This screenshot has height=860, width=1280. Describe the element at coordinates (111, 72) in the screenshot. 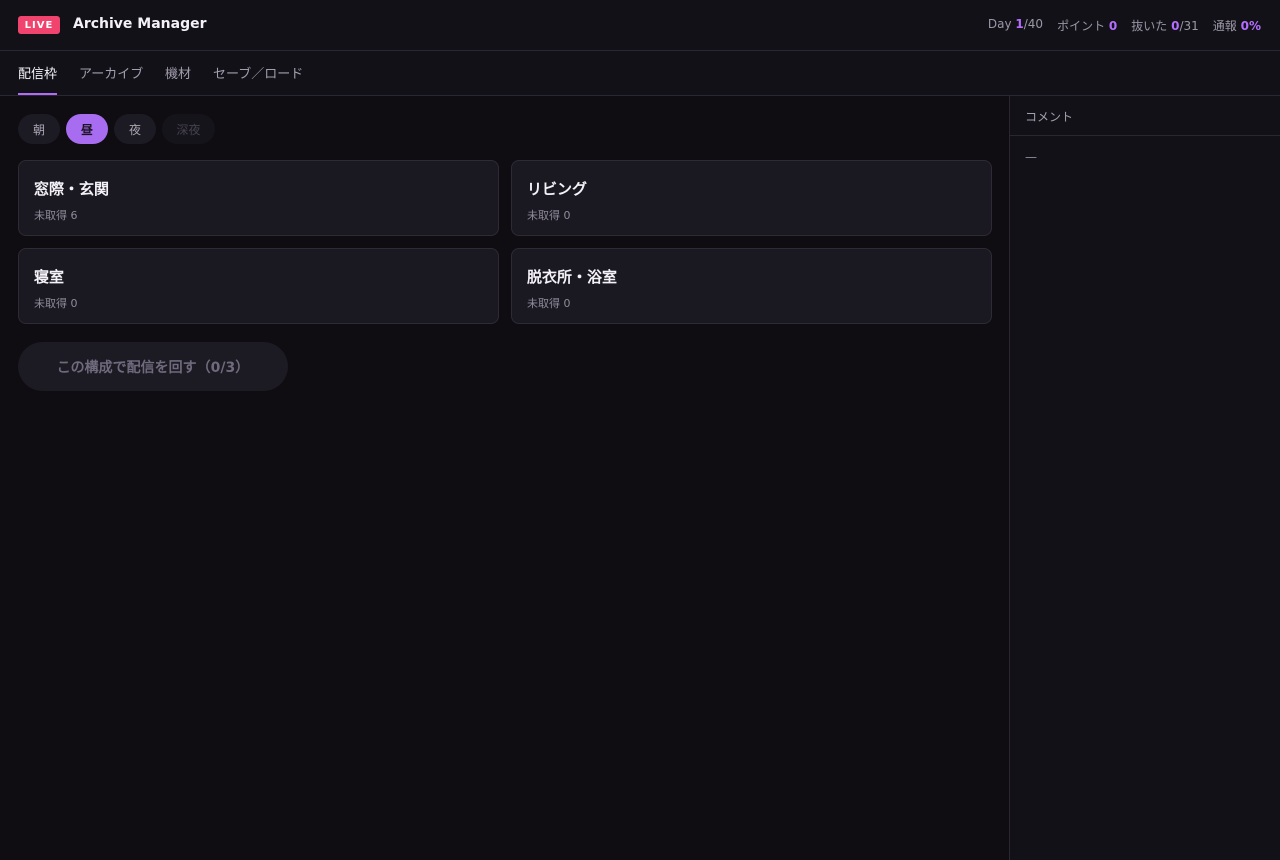

I see `tab-archive: アーカイブ` at that location.